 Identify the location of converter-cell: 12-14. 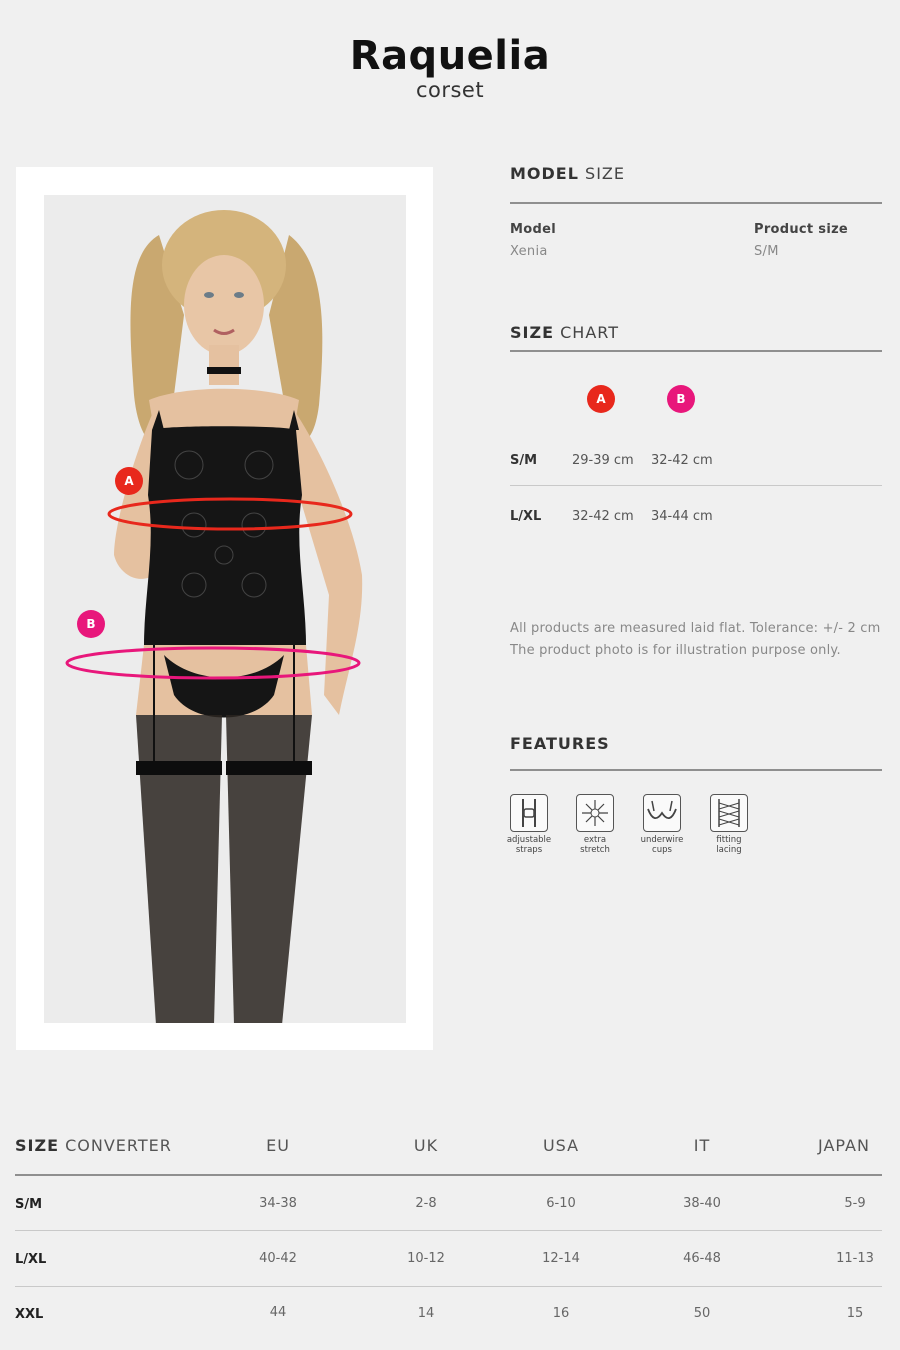
(561, 1258).